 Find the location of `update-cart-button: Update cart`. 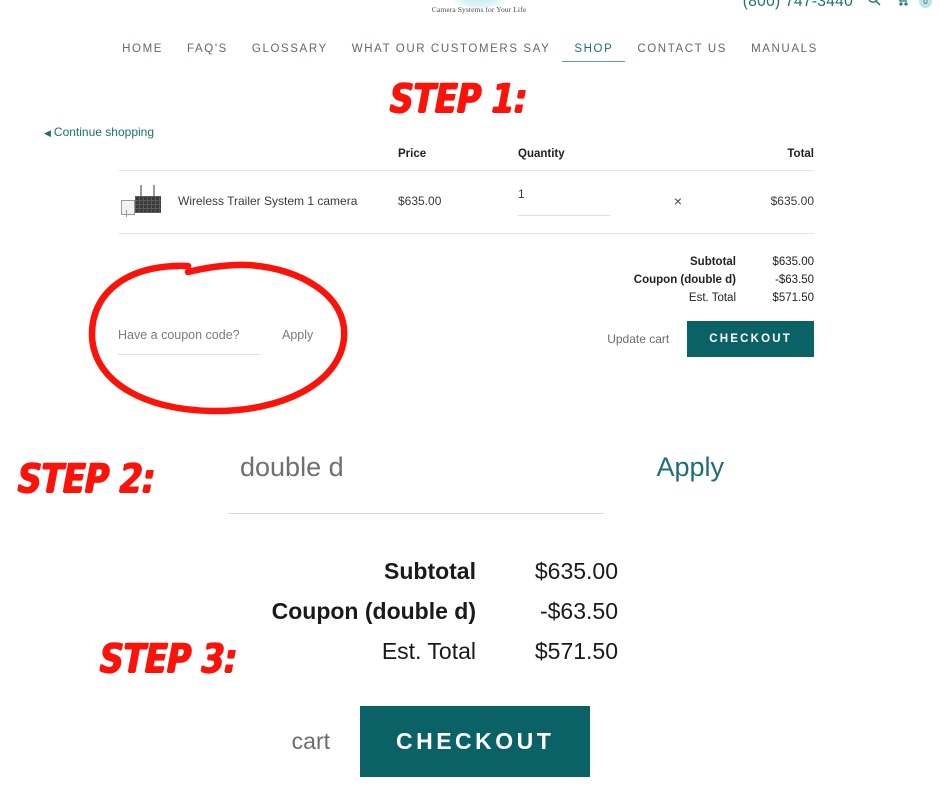

update-cart-button: Update cart is located at coordinates (638, 339).